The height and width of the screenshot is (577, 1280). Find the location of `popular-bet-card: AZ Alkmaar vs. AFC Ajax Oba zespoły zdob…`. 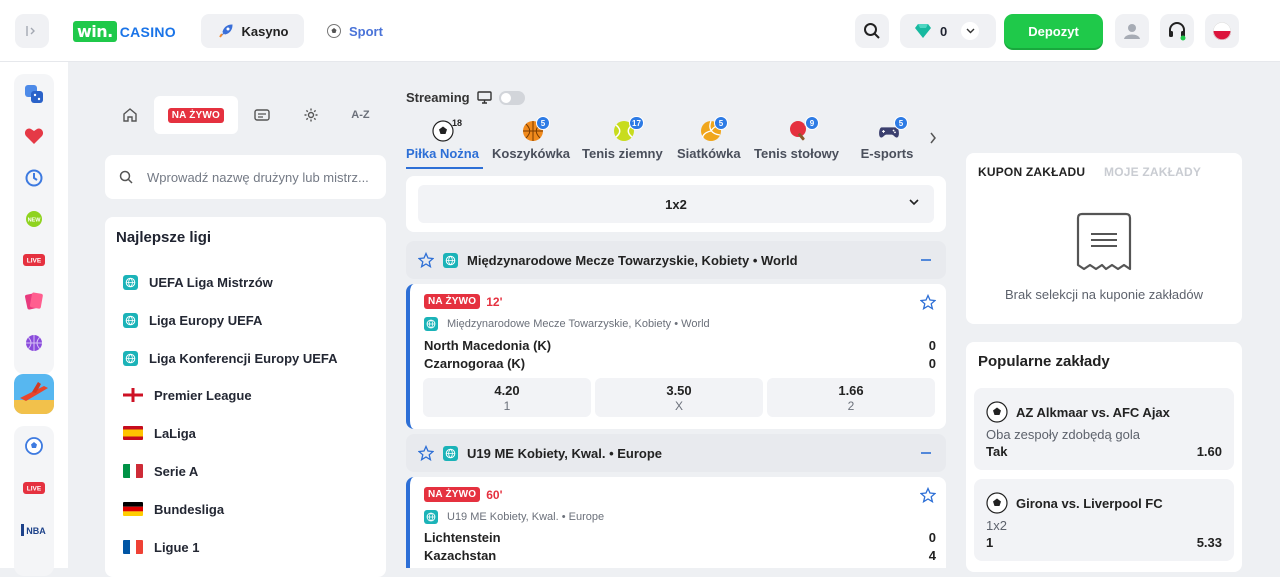

popular-bet-card: AZ Alkmaar vs. AFC Ajax Oba zespoły zdob… is located at coordinates (1104, 429).